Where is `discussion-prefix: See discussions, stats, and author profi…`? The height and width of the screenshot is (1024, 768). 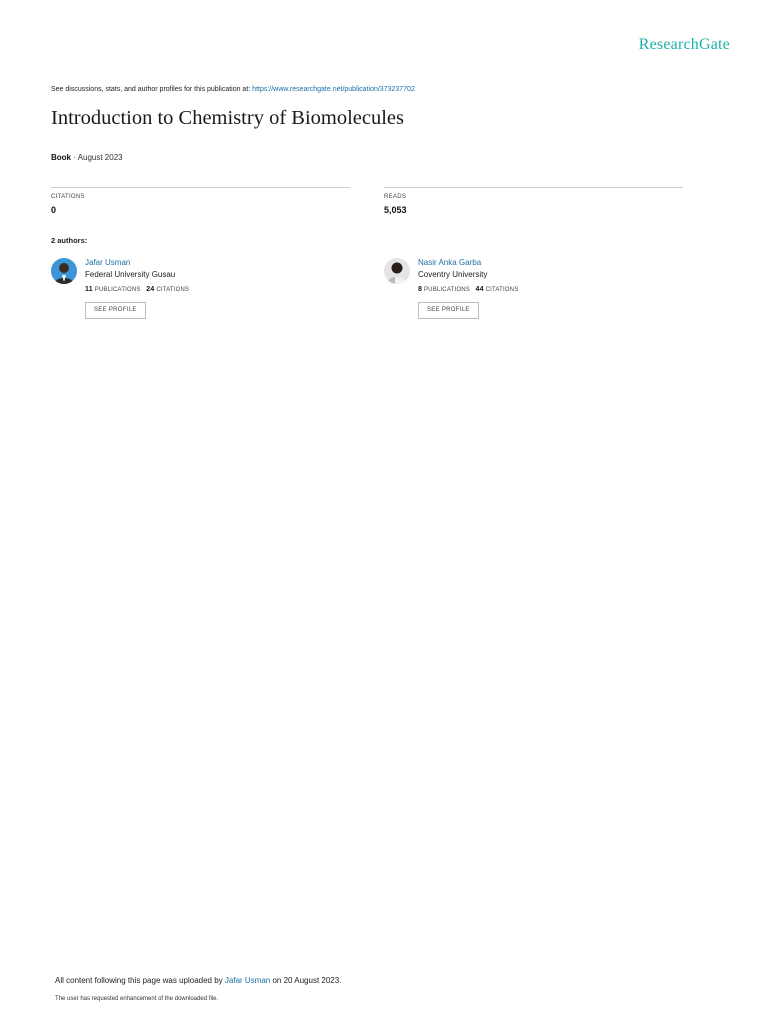
discussion-prefix: See discussions, stats, and author profi… is located at coordinates (152, 89).